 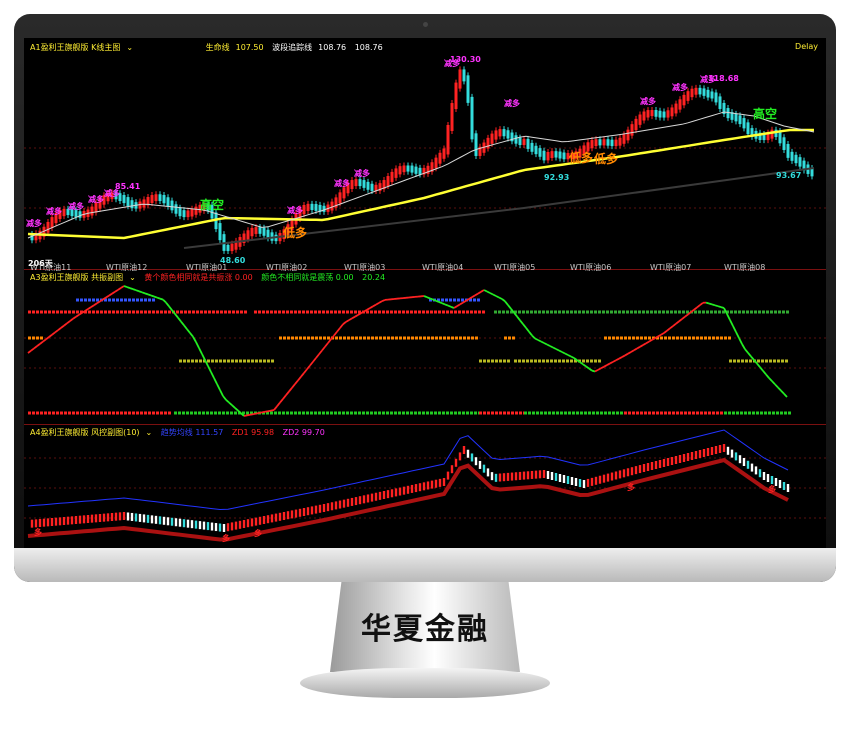 What do you see at coordinates (332, 47) in the screenshot?
I see `trend-line-value: 108.76` at bounding box center [332, 47].